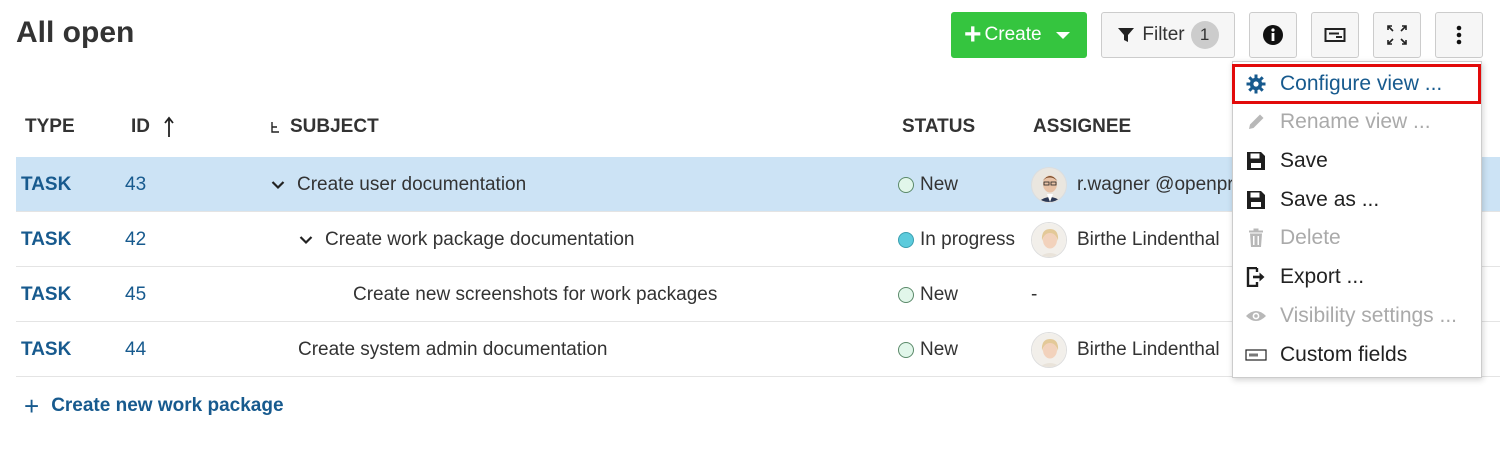  What do you see at coordinates (1163, 34) in the screenshot?
I see `filter-button-label: Filter` at bounding box center [1163, 34].